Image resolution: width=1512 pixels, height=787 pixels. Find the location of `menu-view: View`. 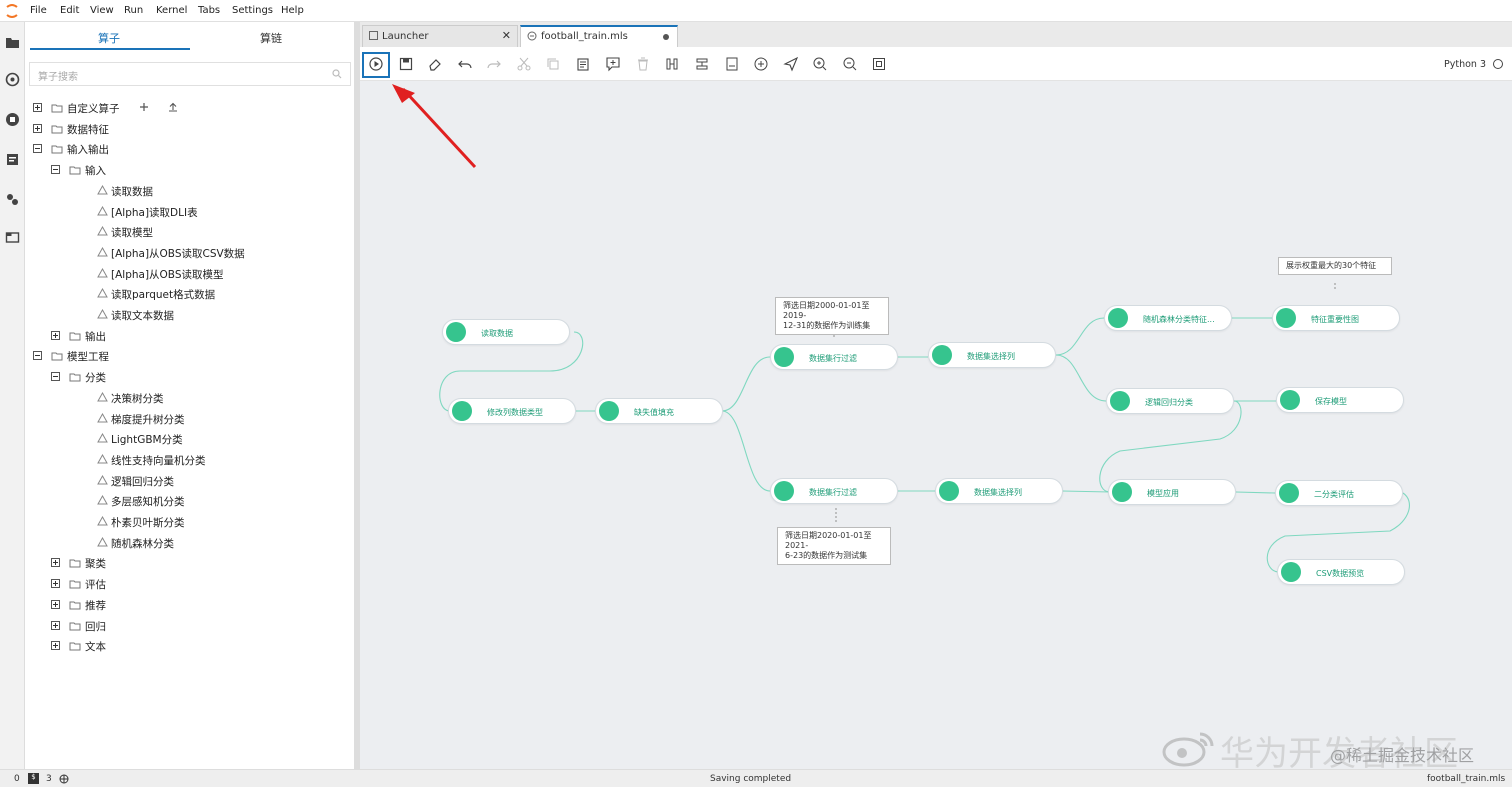

menu-view: View is located at coordinates (102, 10).